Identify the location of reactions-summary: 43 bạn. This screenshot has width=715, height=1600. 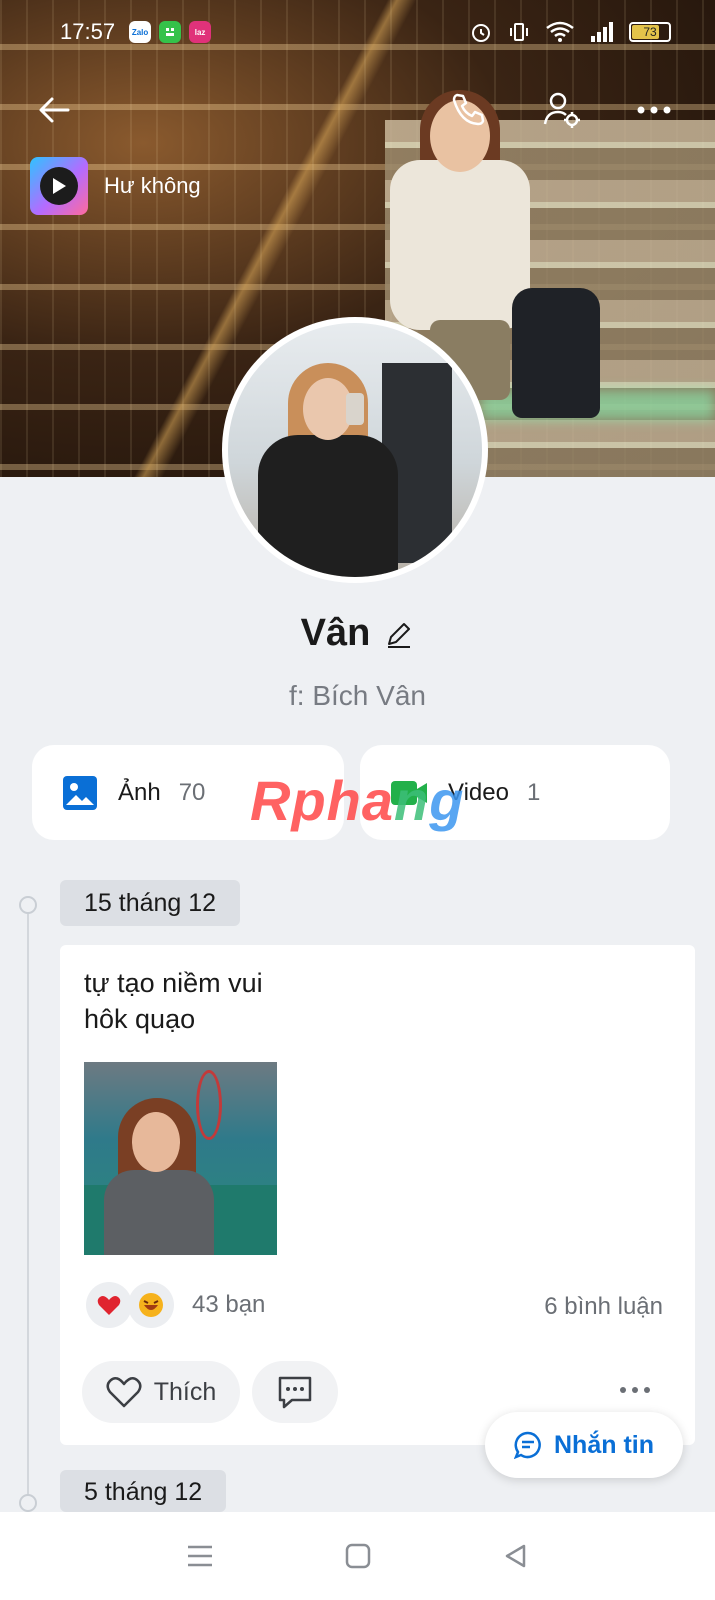
(175, 1305).